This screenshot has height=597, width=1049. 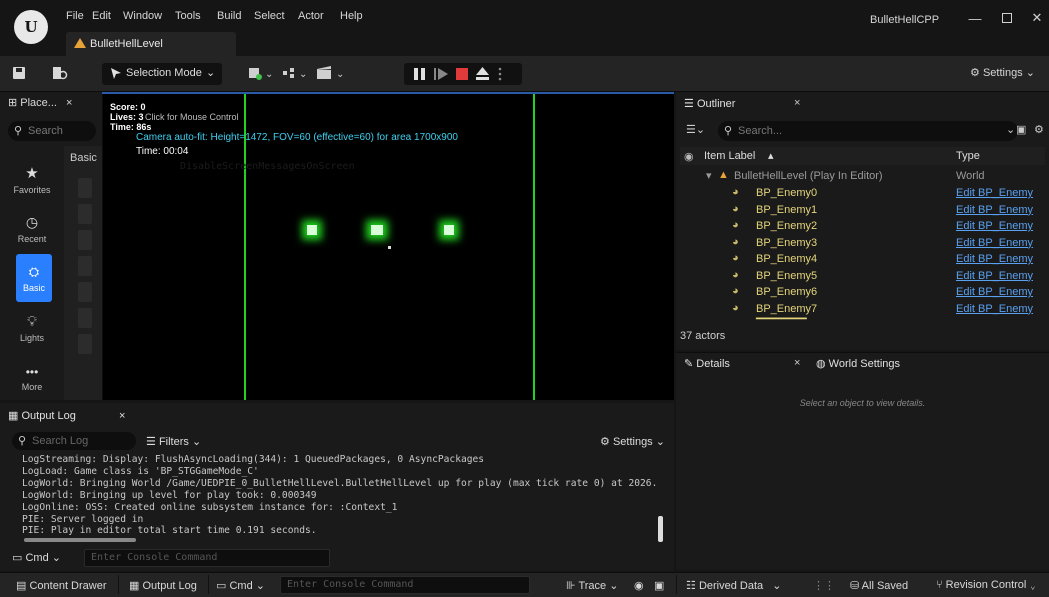 What do you see at coordinates (500, 74) in the screenshot?
I see `more-options-icon` at bounding box center [500, 74].